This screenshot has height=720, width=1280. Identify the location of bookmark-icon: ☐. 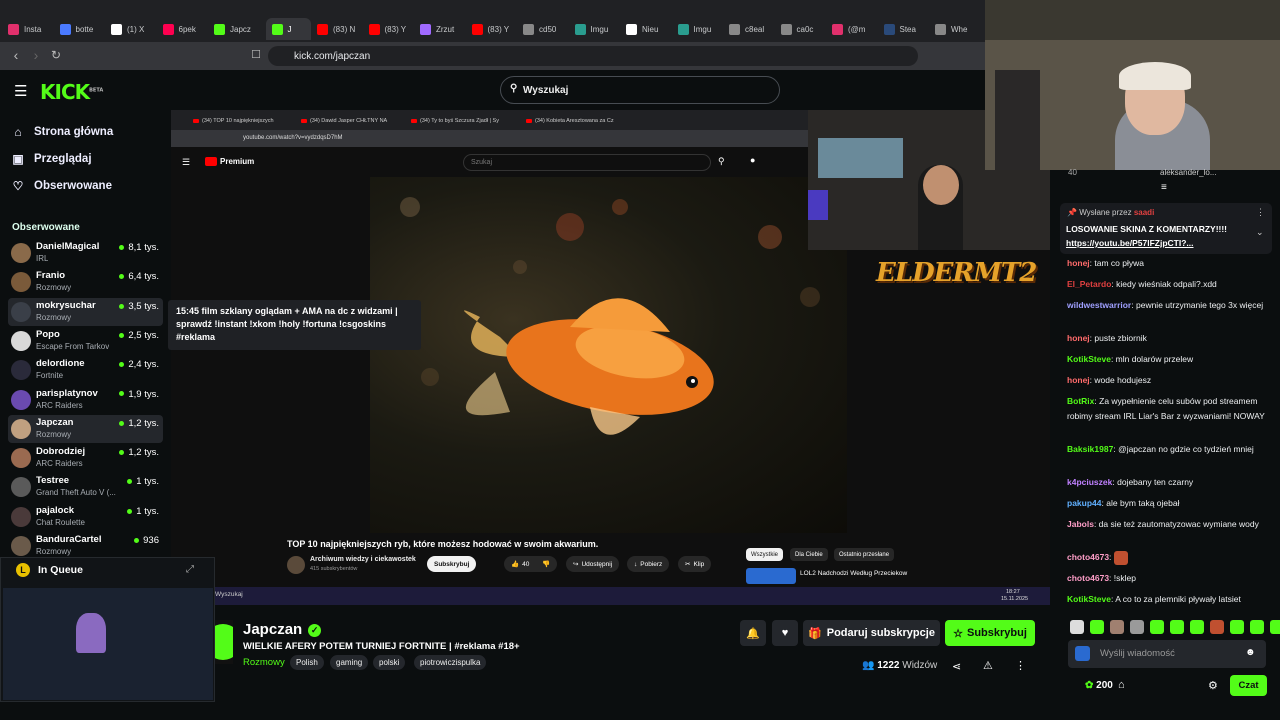
(256, 54).